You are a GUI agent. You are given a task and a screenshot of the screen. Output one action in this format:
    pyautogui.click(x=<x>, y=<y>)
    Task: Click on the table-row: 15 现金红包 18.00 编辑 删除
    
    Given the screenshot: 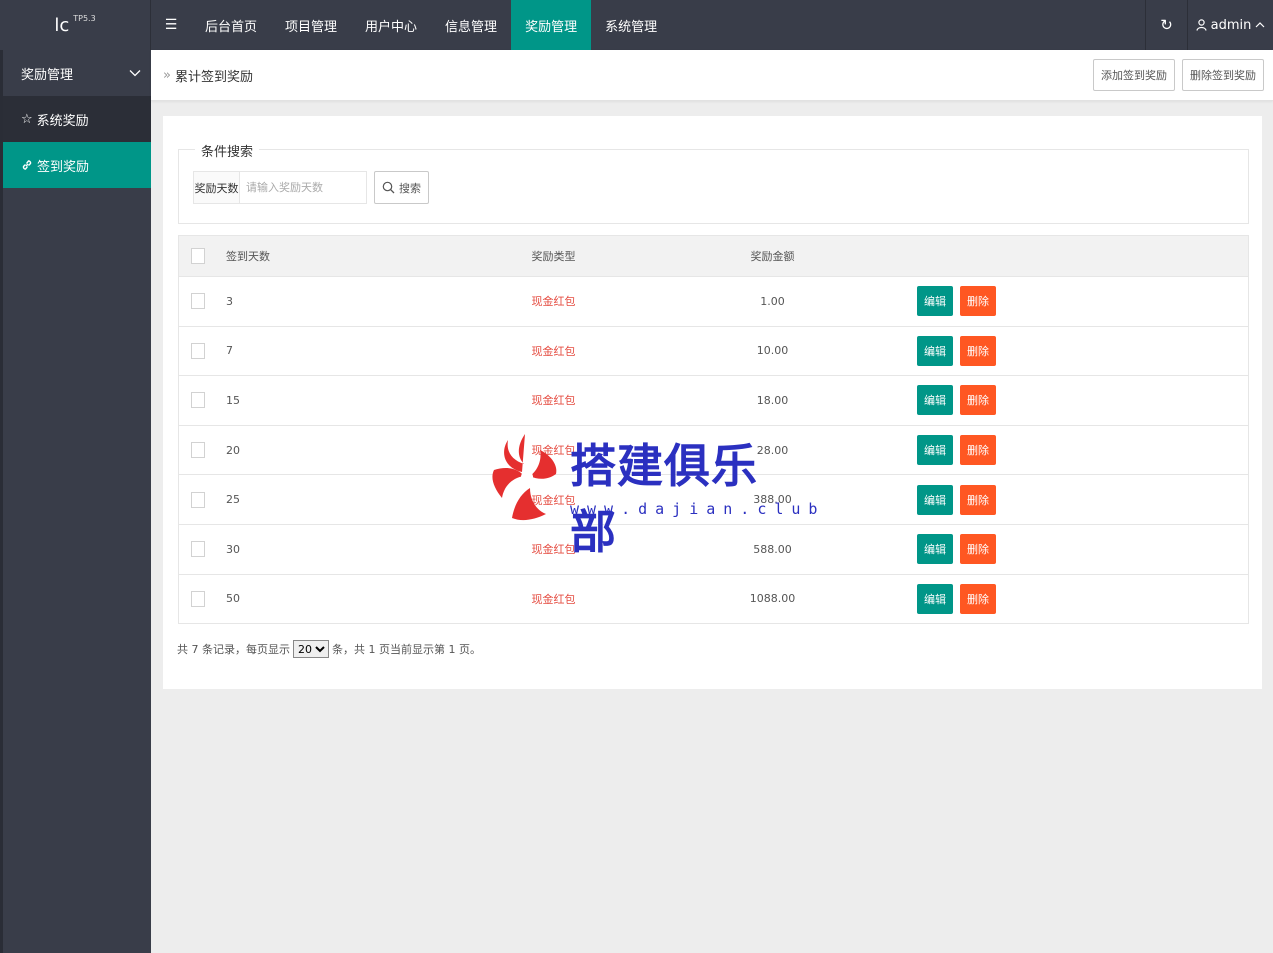 What is the action you would take?
    pyautogui.click(x=713, y=400)
    